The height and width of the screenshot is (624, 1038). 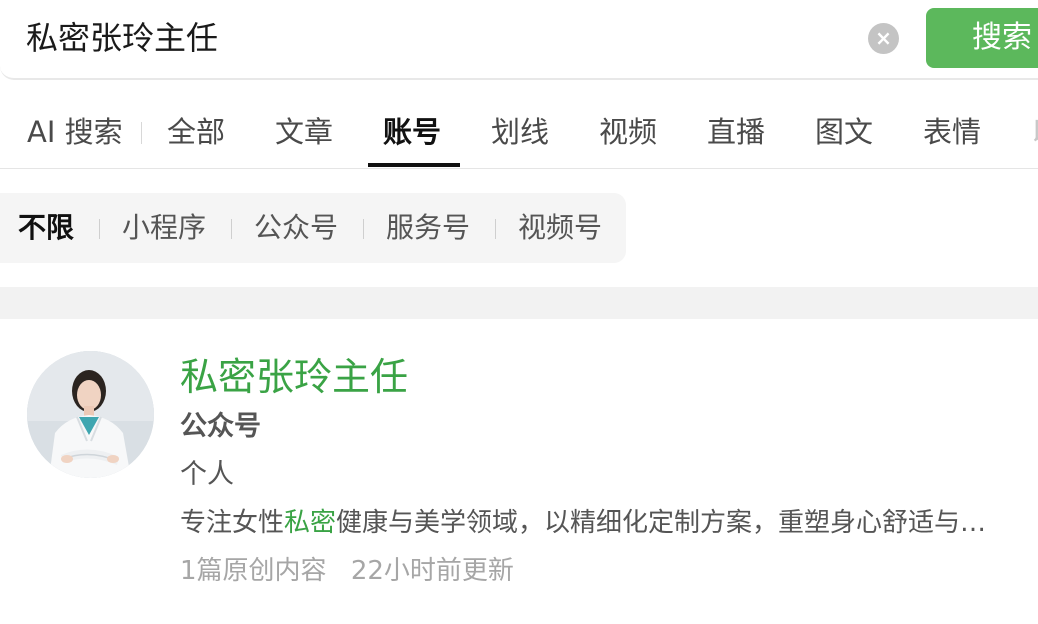 I want to click on updated-time: 22小时前更新, so click(x=432, y=571).